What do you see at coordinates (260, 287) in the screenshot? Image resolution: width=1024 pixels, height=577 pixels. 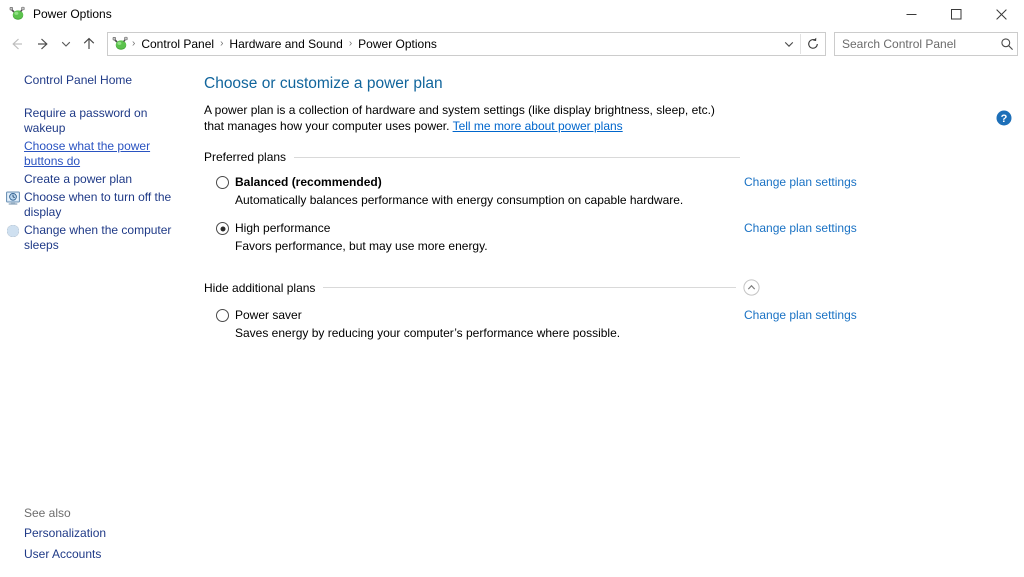 I see `section-label: Hide additional plans` at bounding box center [260, 287].